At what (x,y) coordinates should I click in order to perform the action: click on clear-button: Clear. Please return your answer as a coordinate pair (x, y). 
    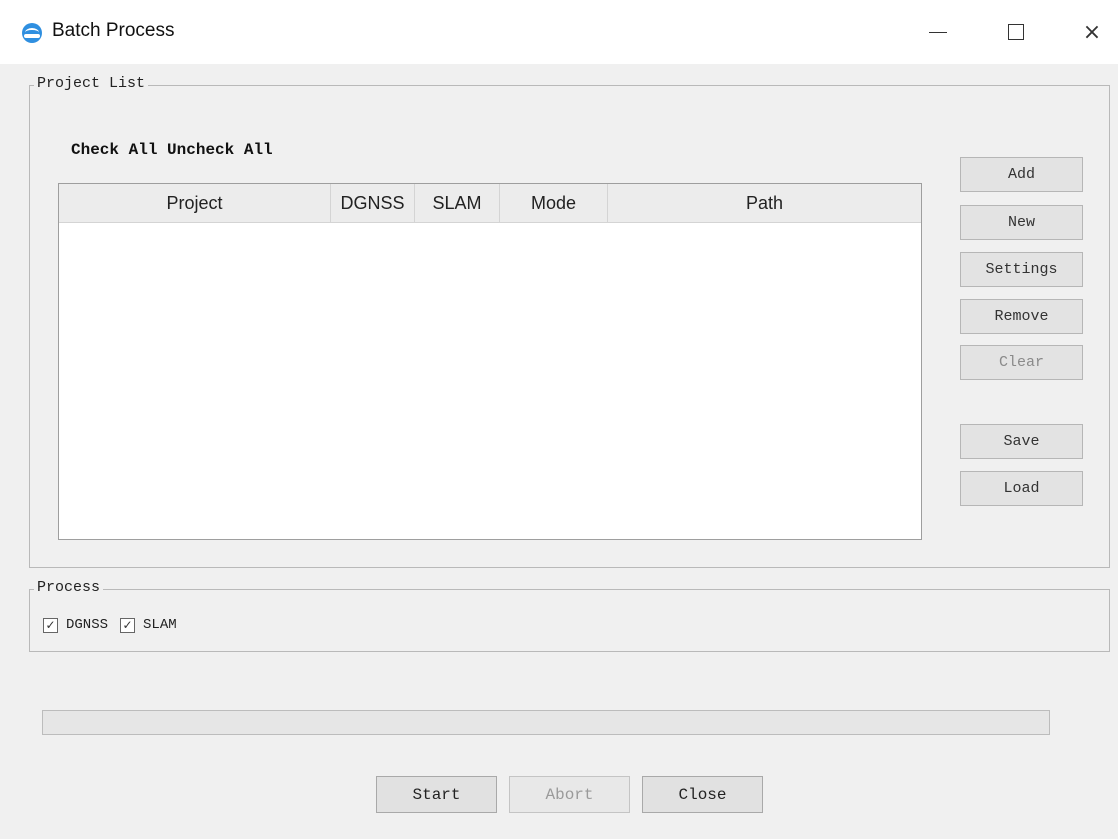
    Looking at the image, I should click on (1021, 362).